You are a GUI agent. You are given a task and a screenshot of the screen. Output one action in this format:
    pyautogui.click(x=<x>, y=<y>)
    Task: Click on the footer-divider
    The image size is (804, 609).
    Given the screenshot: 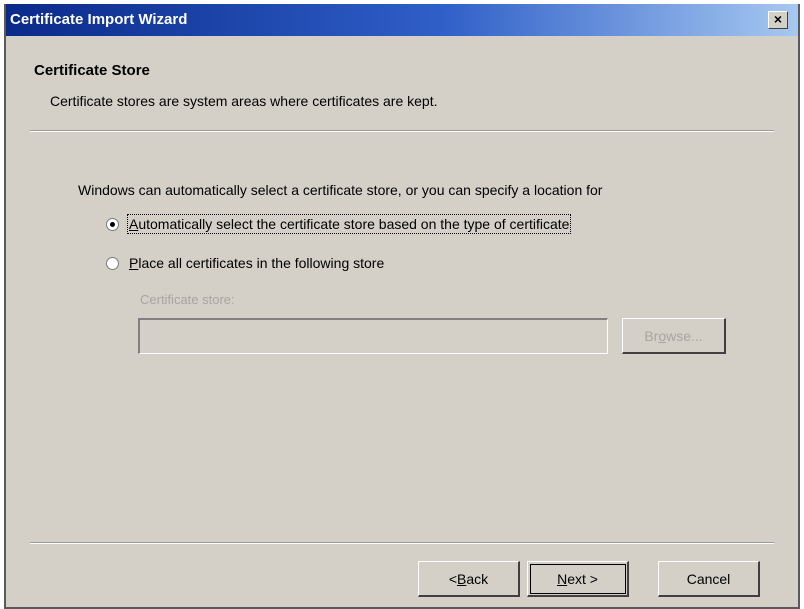 What is the action you would take?
    pyautogui.click(x=402, y=543)
    